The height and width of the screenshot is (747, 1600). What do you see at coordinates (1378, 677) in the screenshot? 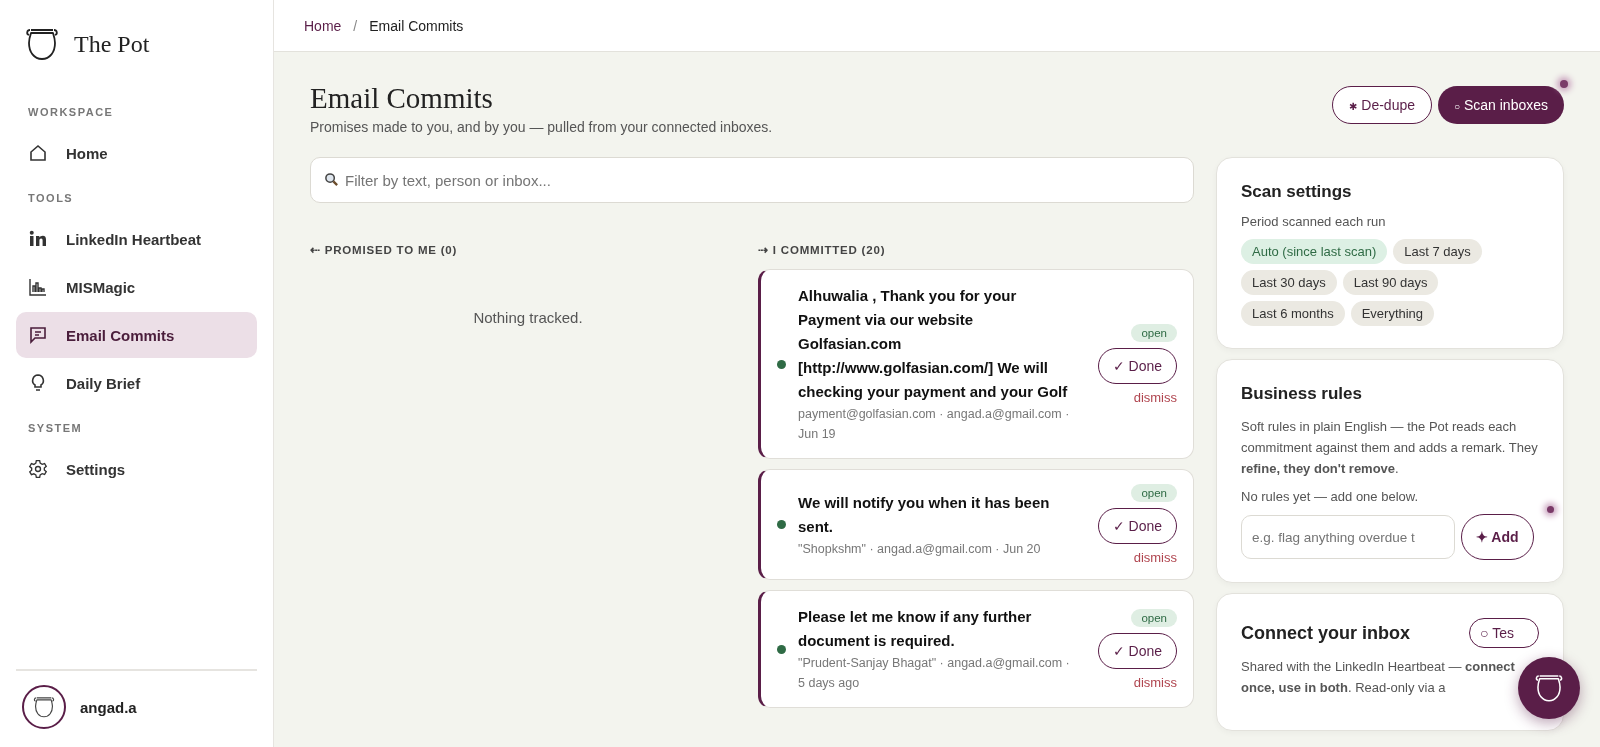
I see `card-description: Shared with the LinkedIn Heartbeat — connect once, use in both. Read-only via a` at bounding box center [1378, 677].